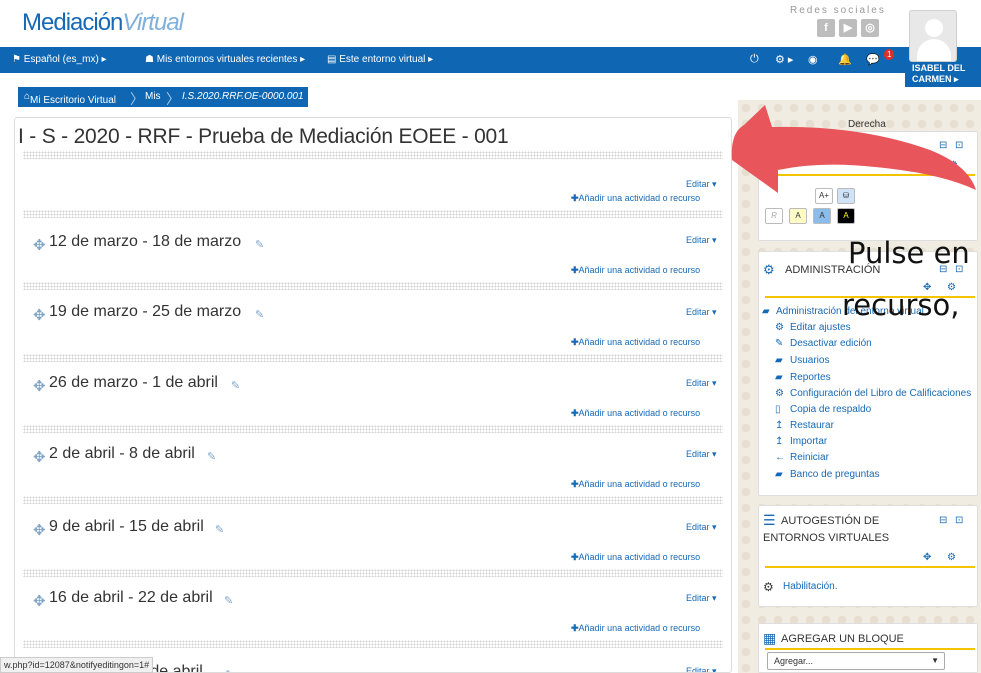 The image size is (981, 673). I want to click on admin-link-disable-editing: Desactivar edición, so click(831, 343).